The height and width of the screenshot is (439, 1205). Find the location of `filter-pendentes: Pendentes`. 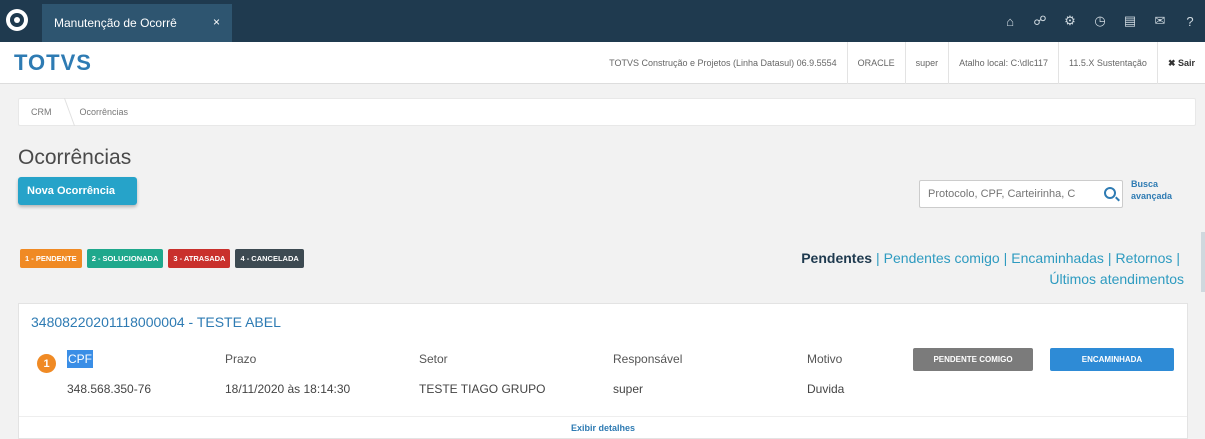

filter-pendentes: Pendentes is located at coordinates (836, 258).